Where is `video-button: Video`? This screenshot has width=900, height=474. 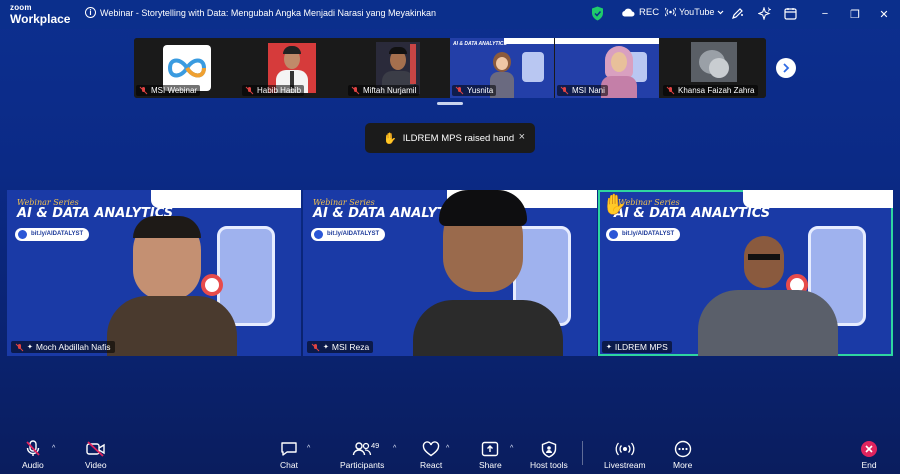
video-button: Video is located at coordinates (96, 455).